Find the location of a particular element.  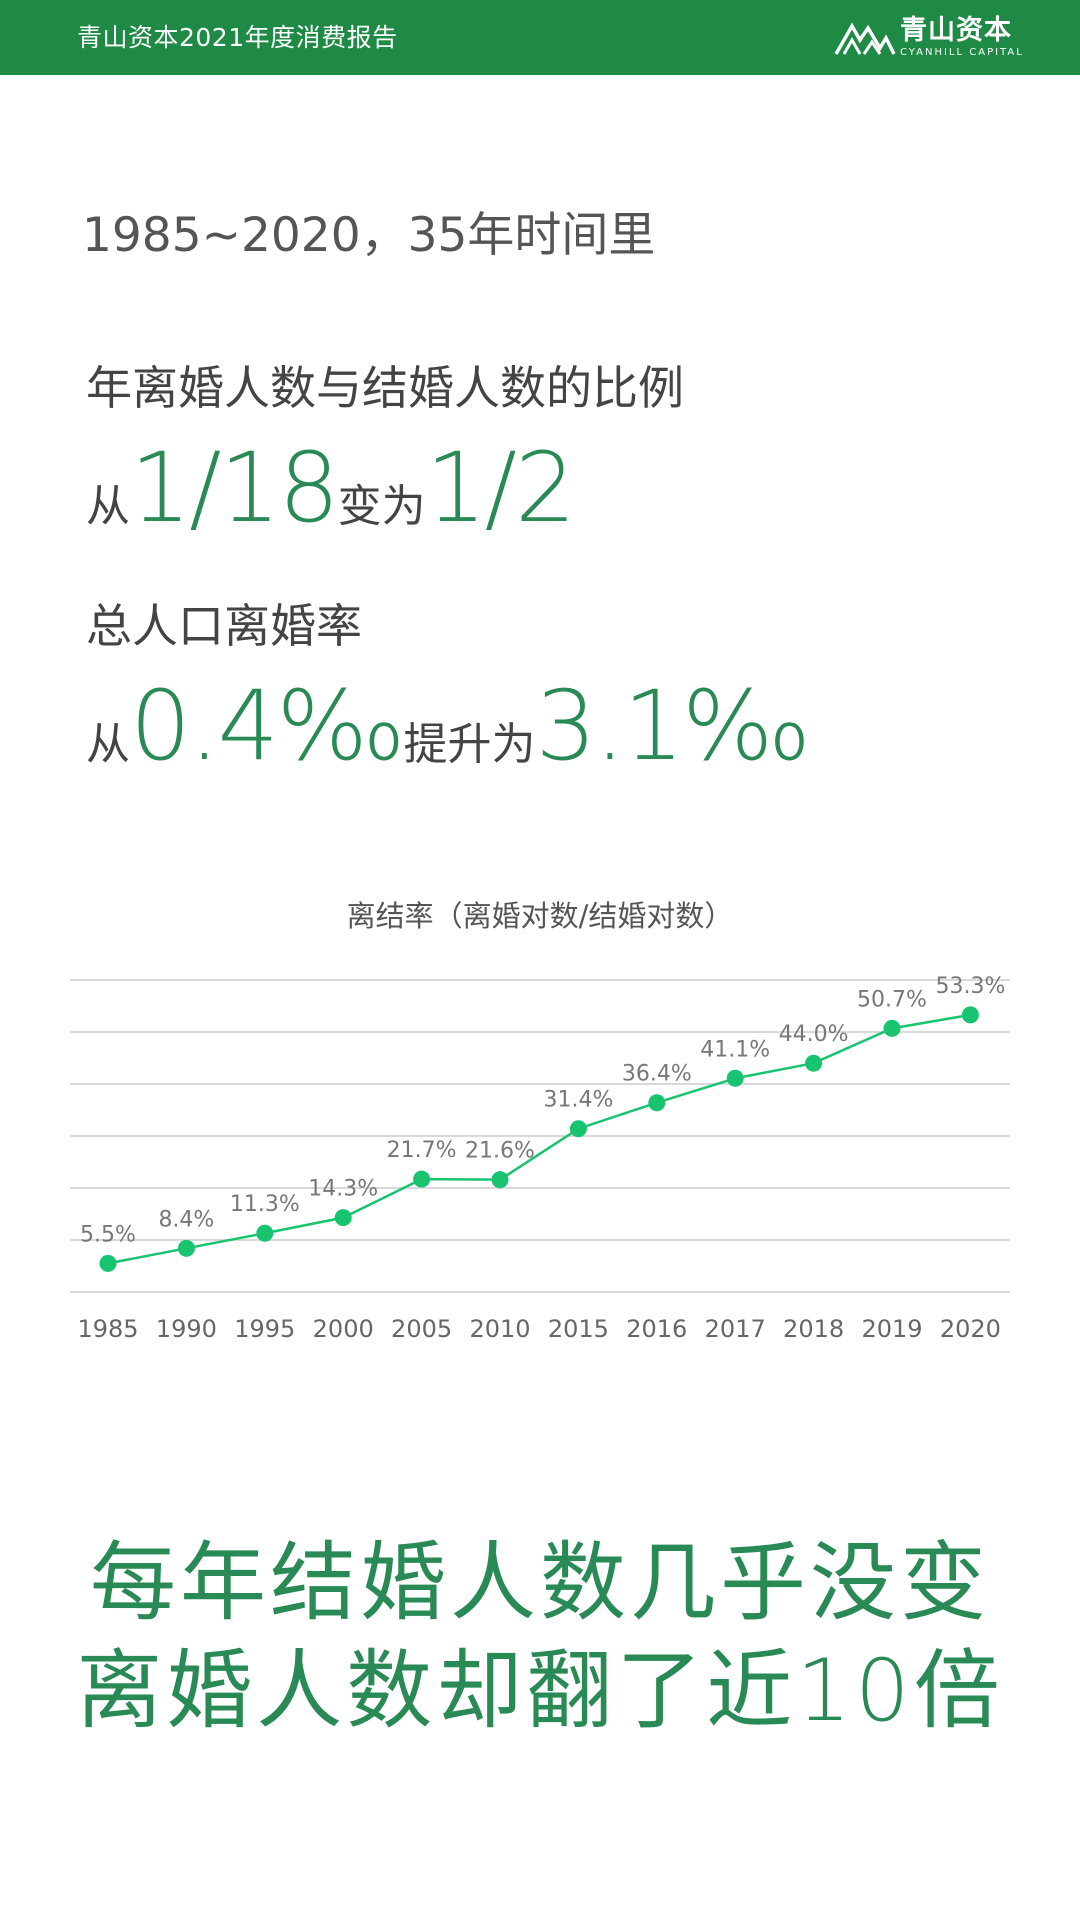

x-tick-label: 2017 is located at coordinates (735, 1329).